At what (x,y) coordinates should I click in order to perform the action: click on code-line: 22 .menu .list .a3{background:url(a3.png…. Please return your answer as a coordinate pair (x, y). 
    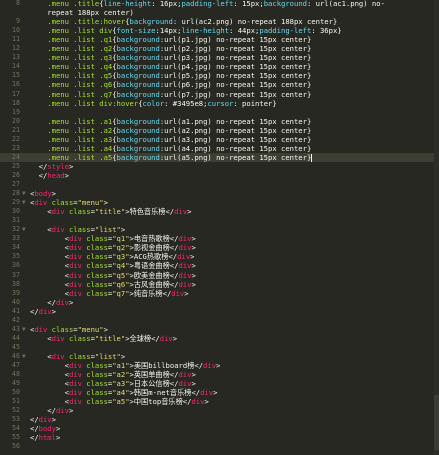
    Looking at the image, I should click on (219, 139).